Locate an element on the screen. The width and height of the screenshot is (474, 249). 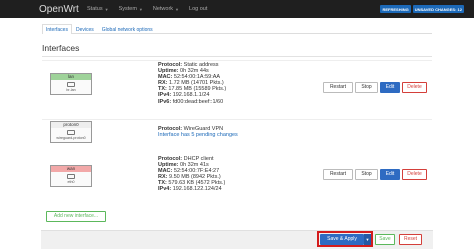
interface-device: br-lan is located at coordinates (71, 87).